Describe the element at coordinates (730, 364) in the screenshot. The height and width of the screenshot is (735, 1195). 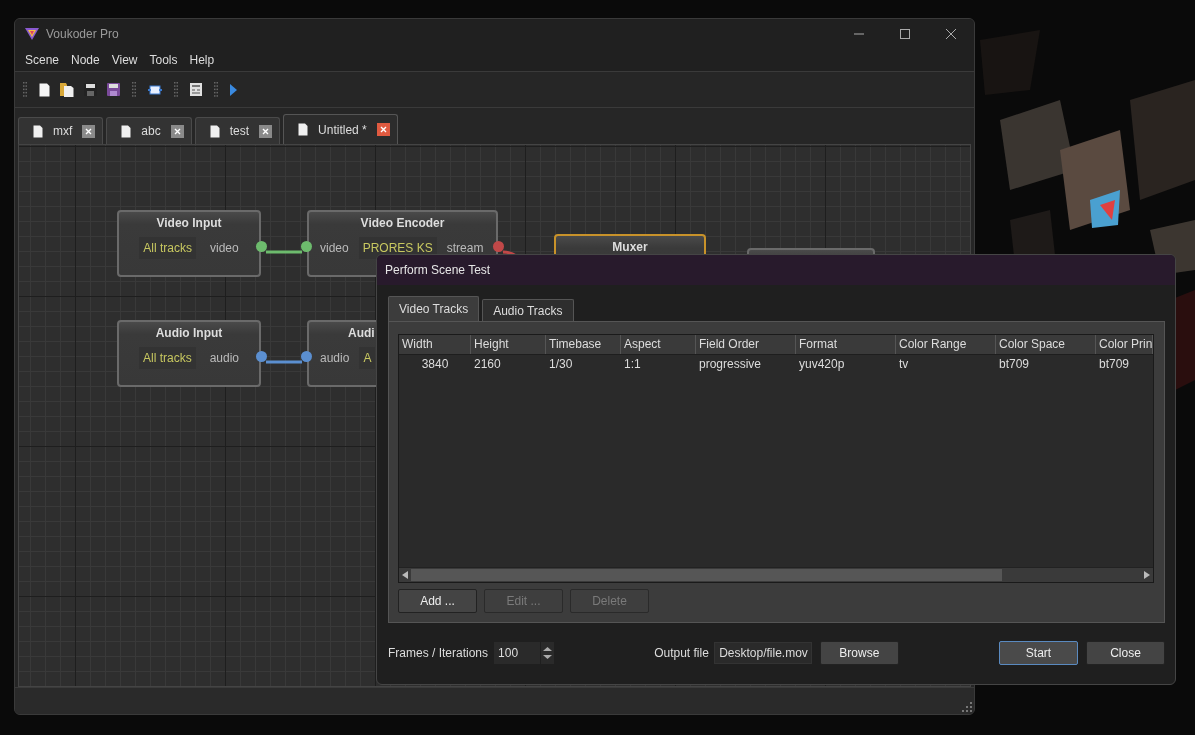
I see `table-cell-text: progressive` at that location.